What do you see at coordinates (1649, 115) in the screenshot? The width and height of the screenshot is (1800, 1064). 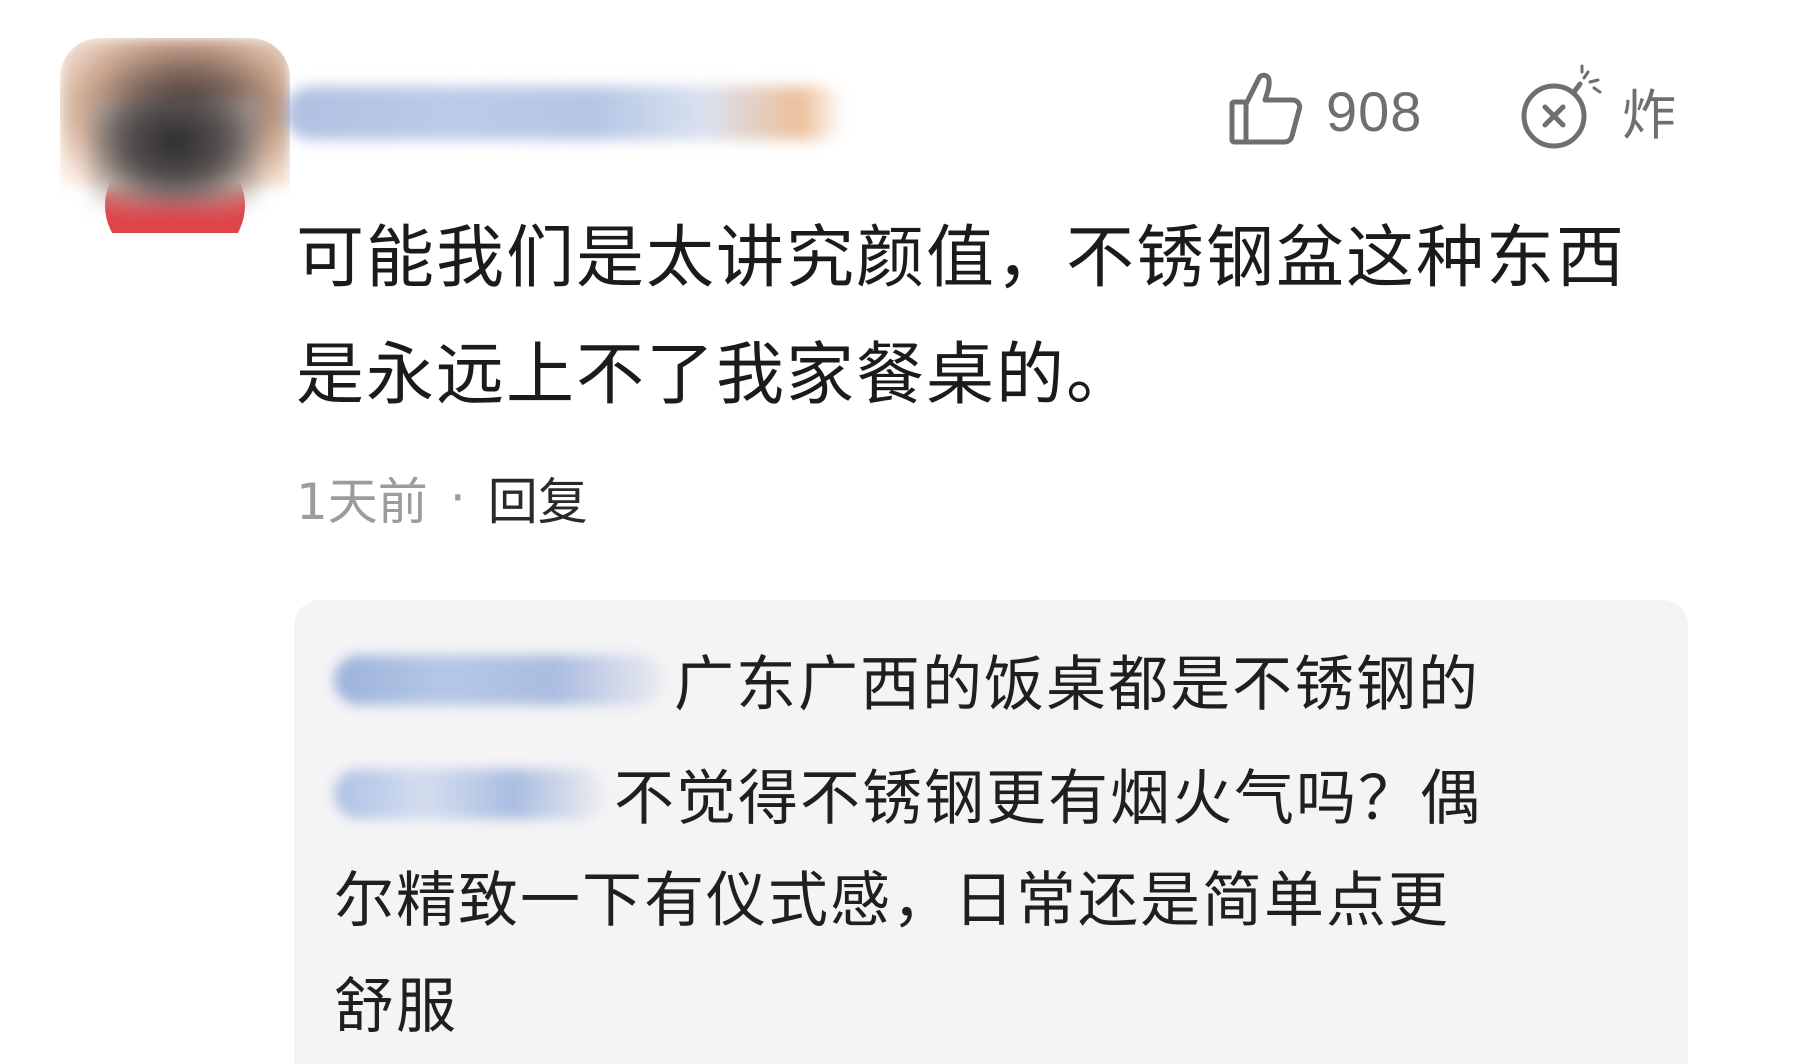 I see `bomb-label: 炸` at bounding box center [1649, 115].